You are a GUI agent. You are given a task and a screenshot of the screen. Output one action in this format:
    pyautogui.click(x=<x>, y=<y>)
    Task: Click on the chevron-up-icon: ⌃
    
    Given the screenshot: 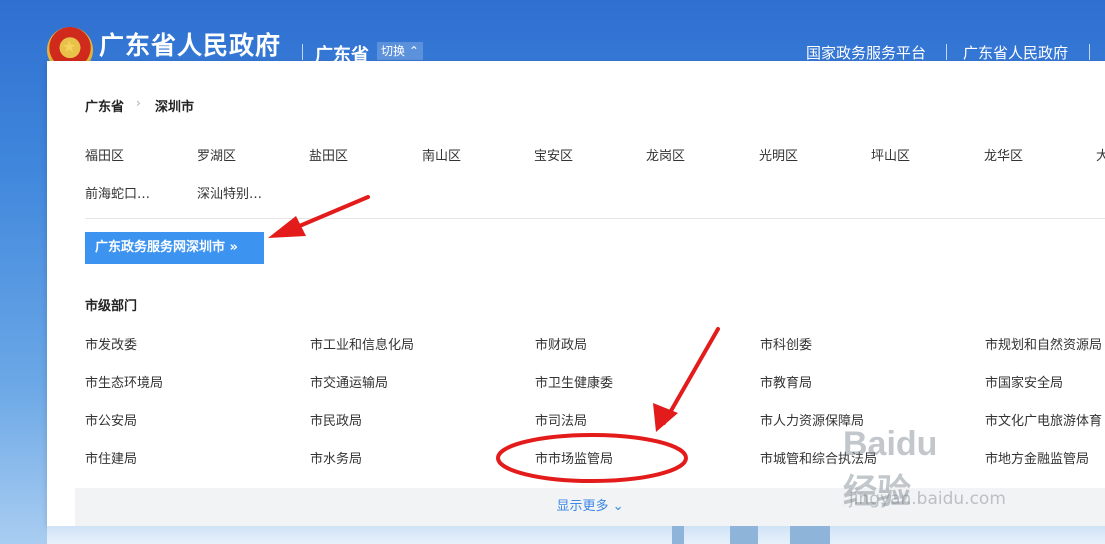 What is the action you would take?
    pyautogui.click(x=413, y=51)
    